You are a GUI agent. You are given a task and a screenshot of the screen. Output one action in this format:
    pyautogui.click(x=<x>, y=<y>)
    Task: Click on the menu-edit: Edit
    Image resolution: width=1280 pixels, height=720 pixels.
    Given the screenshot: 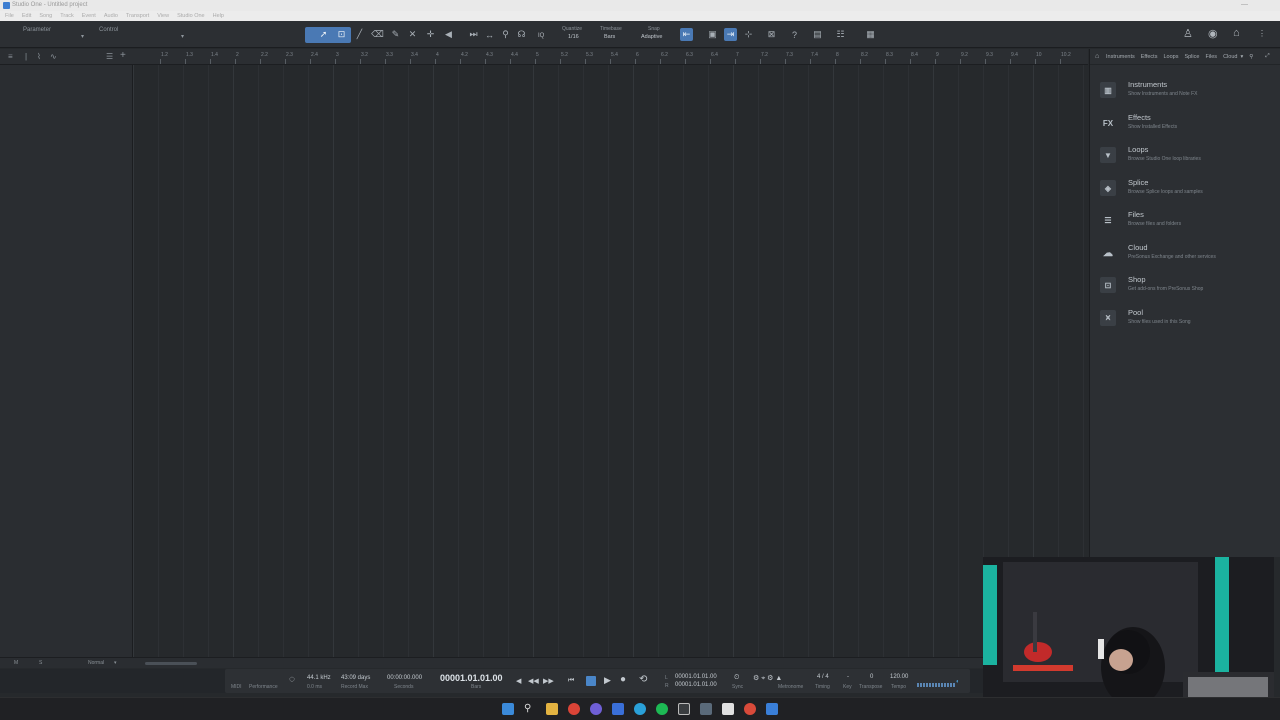 What is the action you would take?
    pyautogui.click(x=26, y=16)
    